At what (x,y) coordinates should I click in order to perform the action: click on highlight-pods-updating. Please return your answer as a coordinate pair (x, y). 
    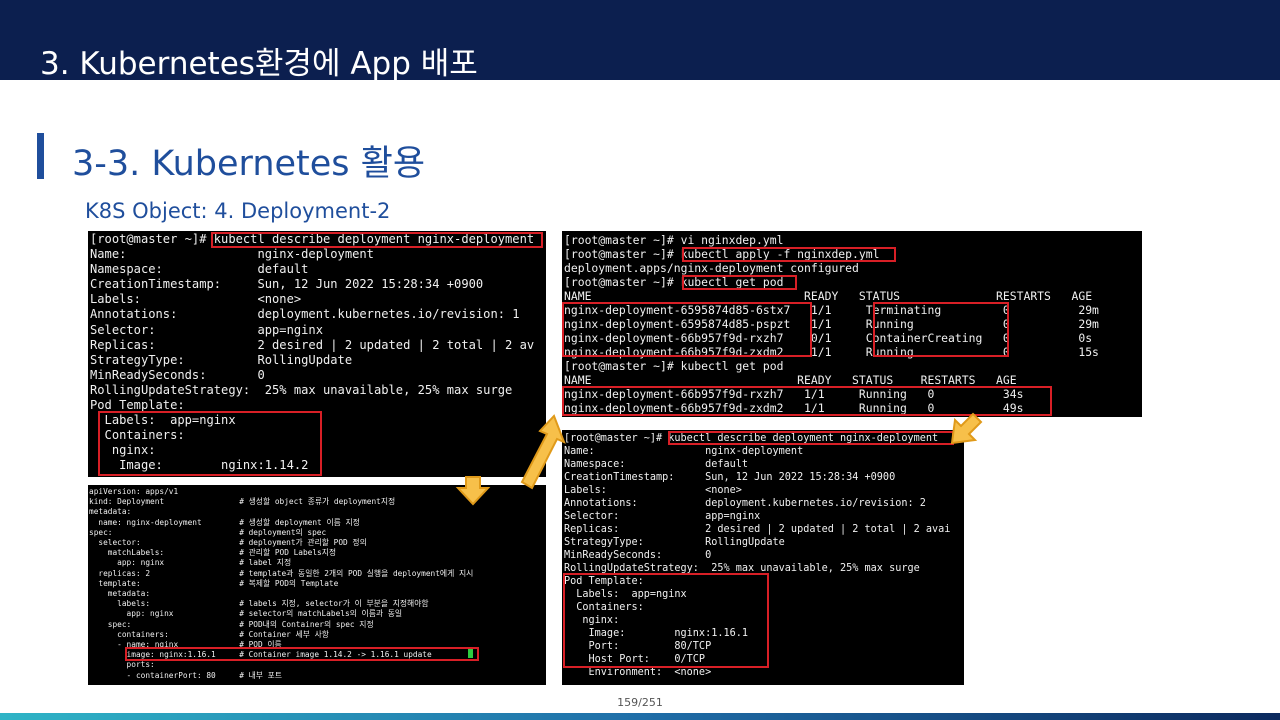
    Looking at the image, I should click on (687, 329).